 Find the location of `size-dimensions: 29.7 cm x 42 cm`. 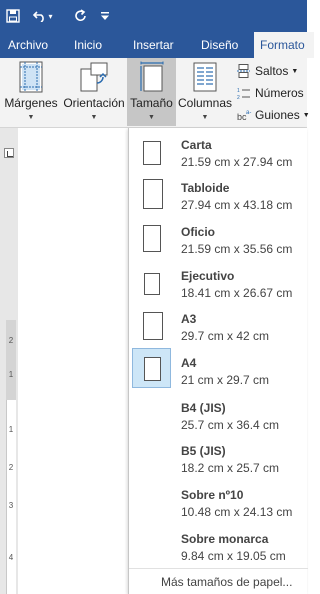

size-dimensions: 29.7 cm x 42 cm is located at coordinates (225, 336).